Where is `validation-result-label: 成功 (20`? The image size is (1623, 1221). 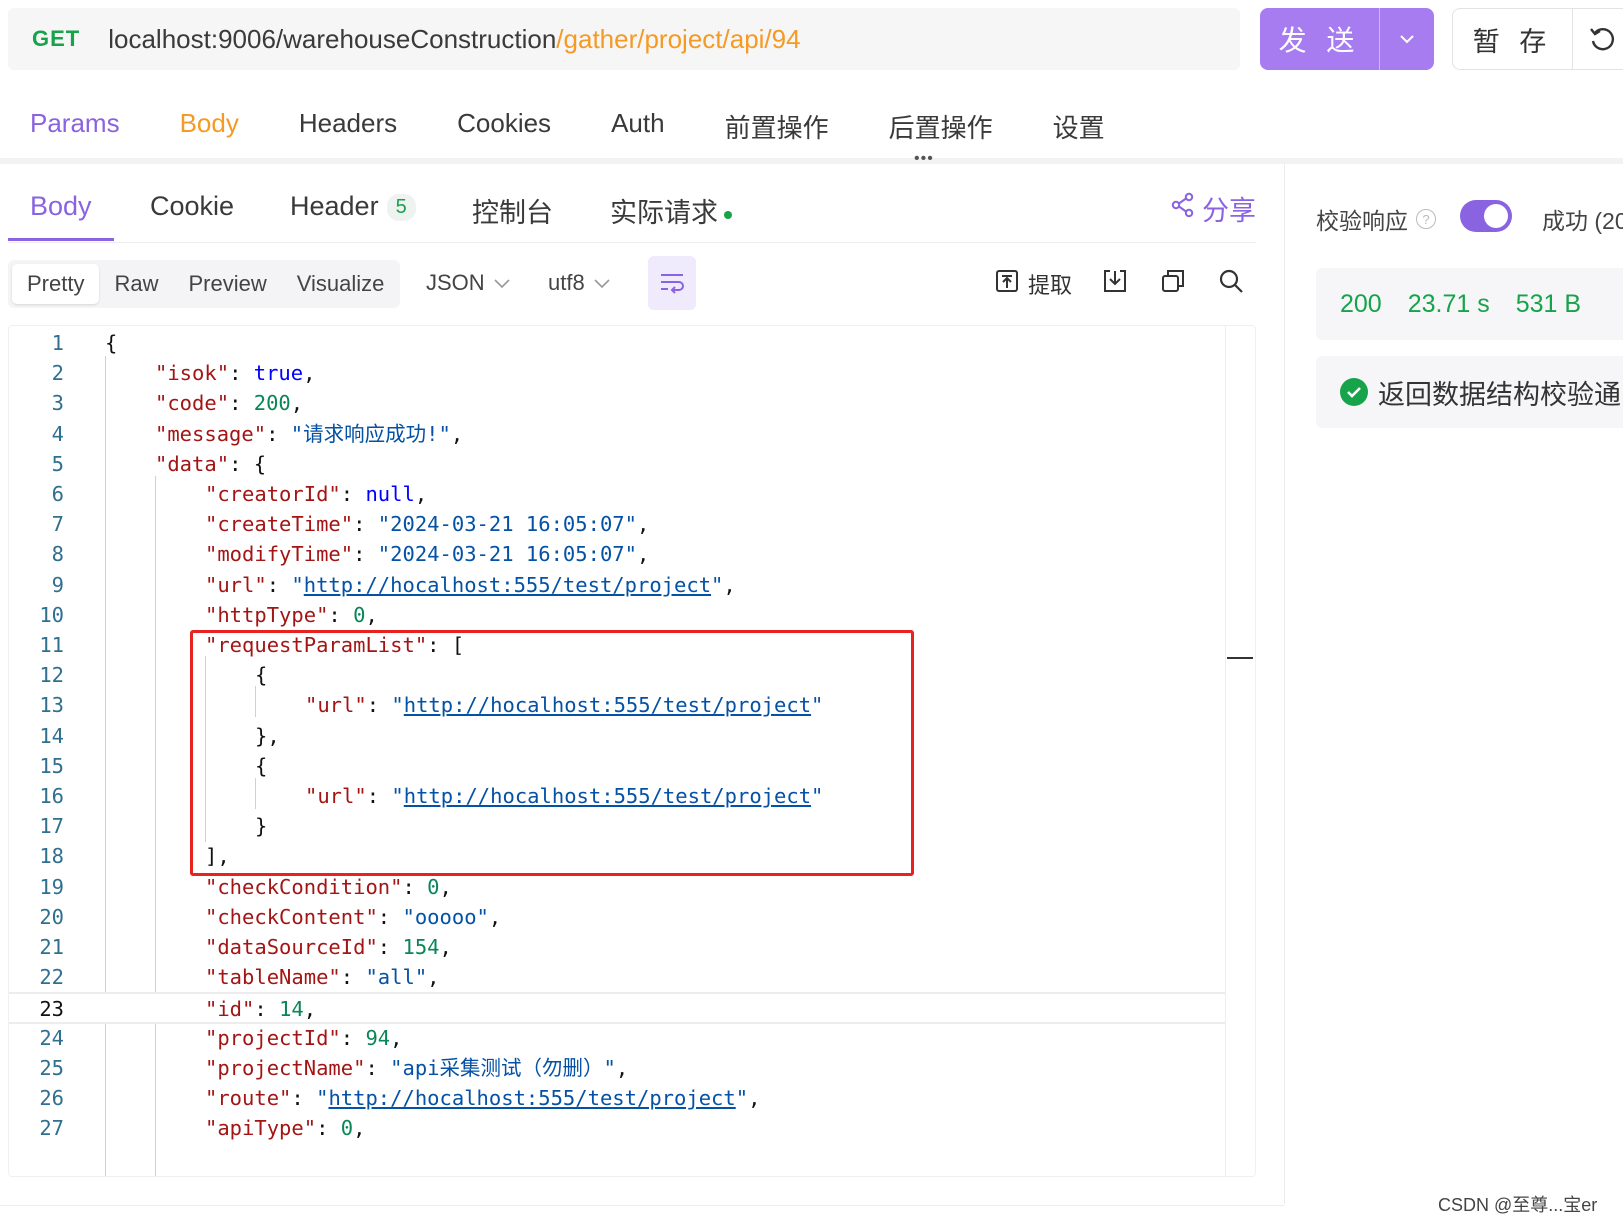 validation-result-label: 成功 (20 is located at coordinates (1582, 219).